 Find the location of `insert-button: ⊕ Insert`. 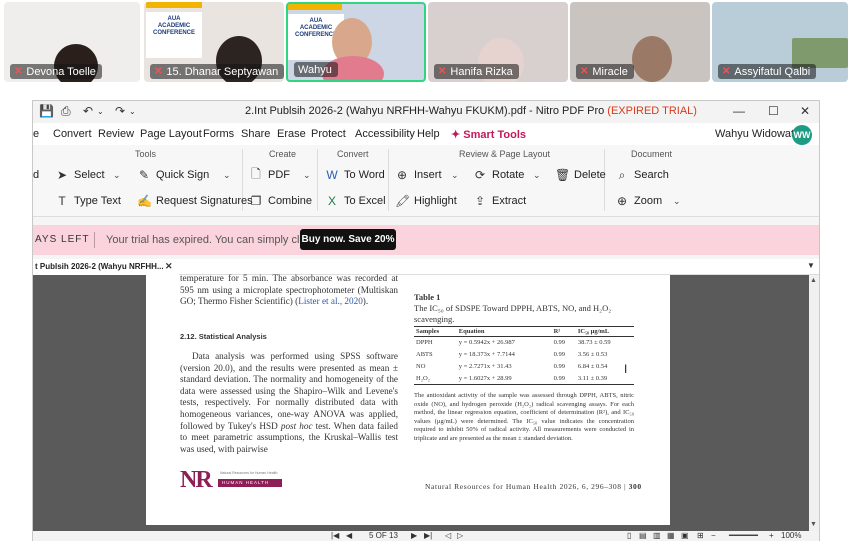

insert-button: ⊕ Insert is located at coordinates (418, 175).